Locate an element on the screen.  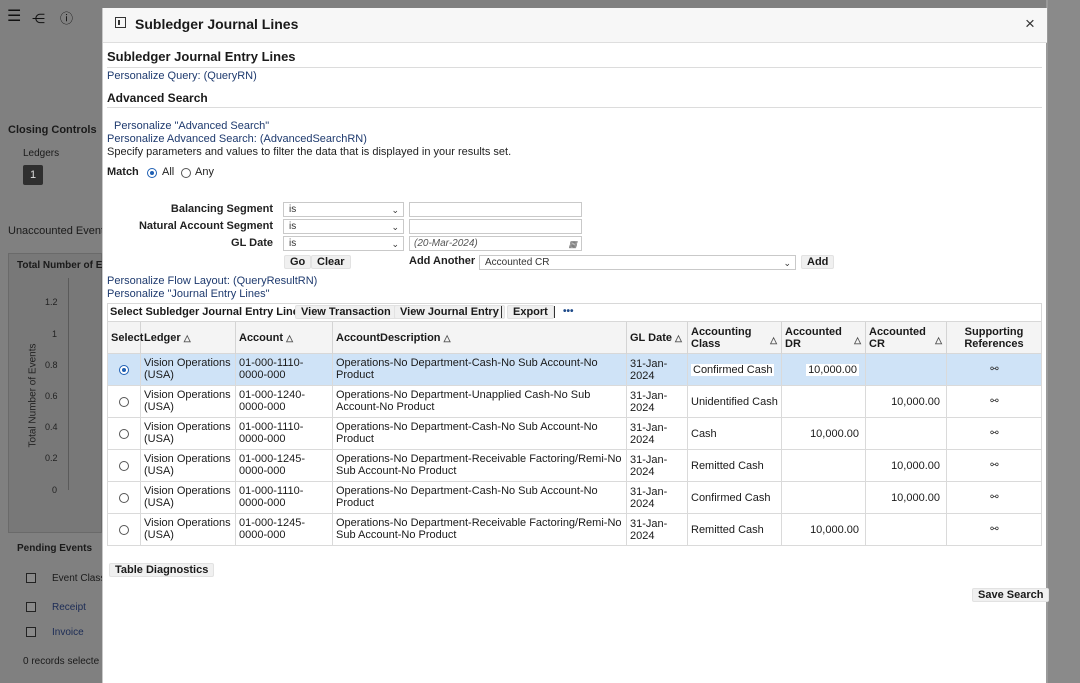
personalize-query-link: Personalize Query: (QueryRN) is located at coordinates (182, 76).